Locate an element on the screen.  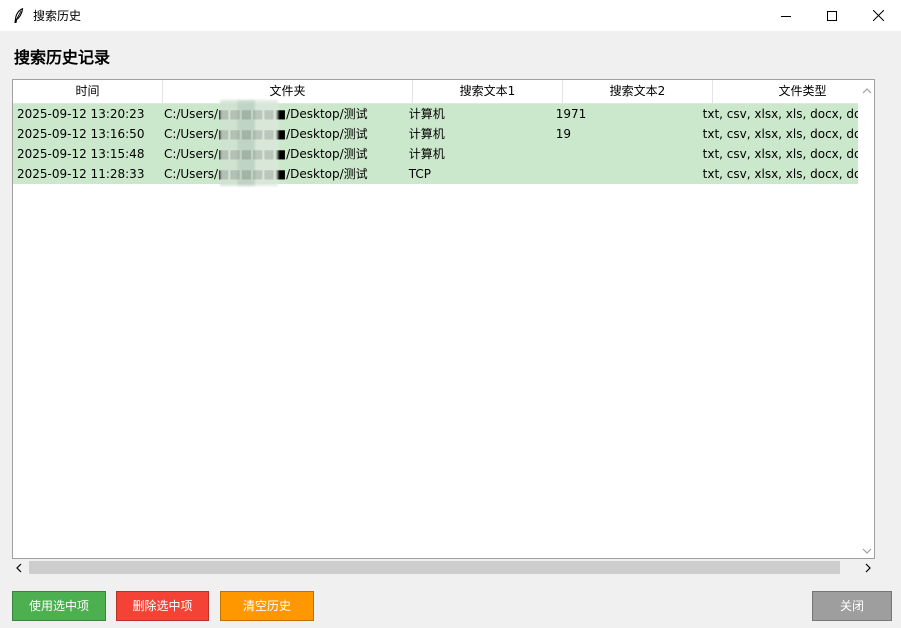
column-header-search-text-1: 搜索文本1 is located at coordinates (488, 92).